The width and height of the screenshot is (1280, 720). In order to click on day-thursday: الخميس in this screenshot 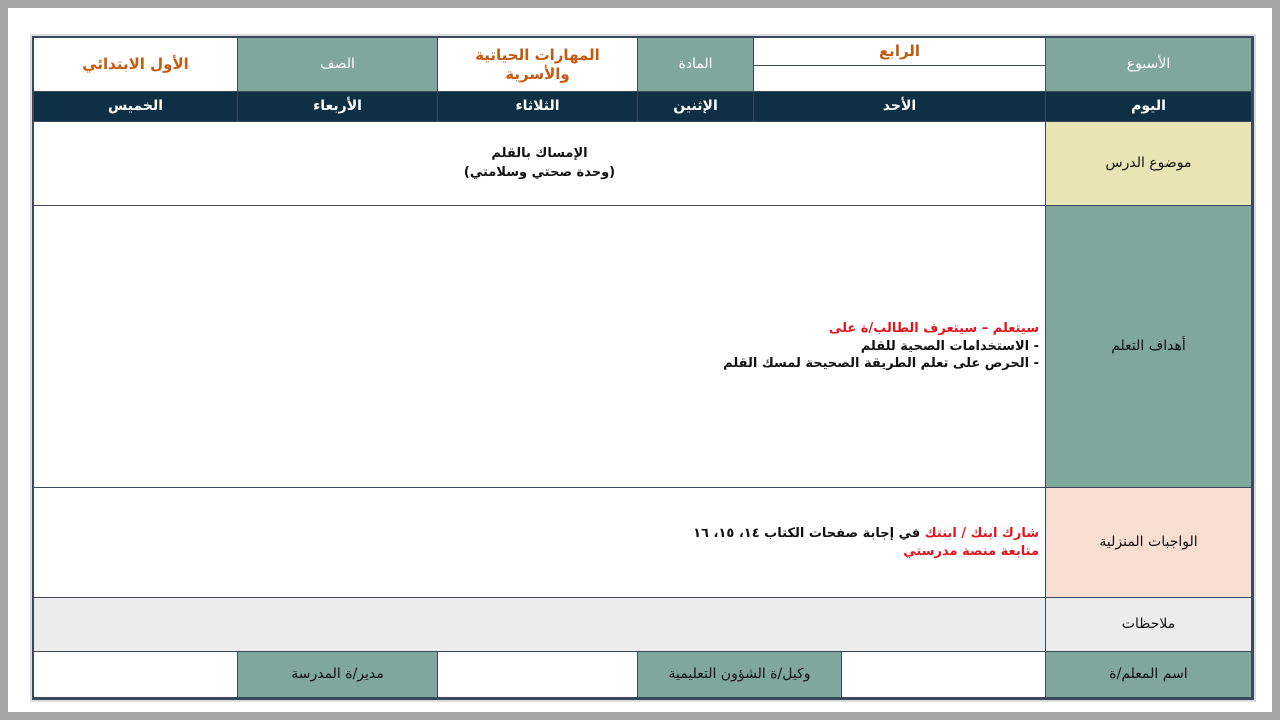, I will do `click(136, 107)`.